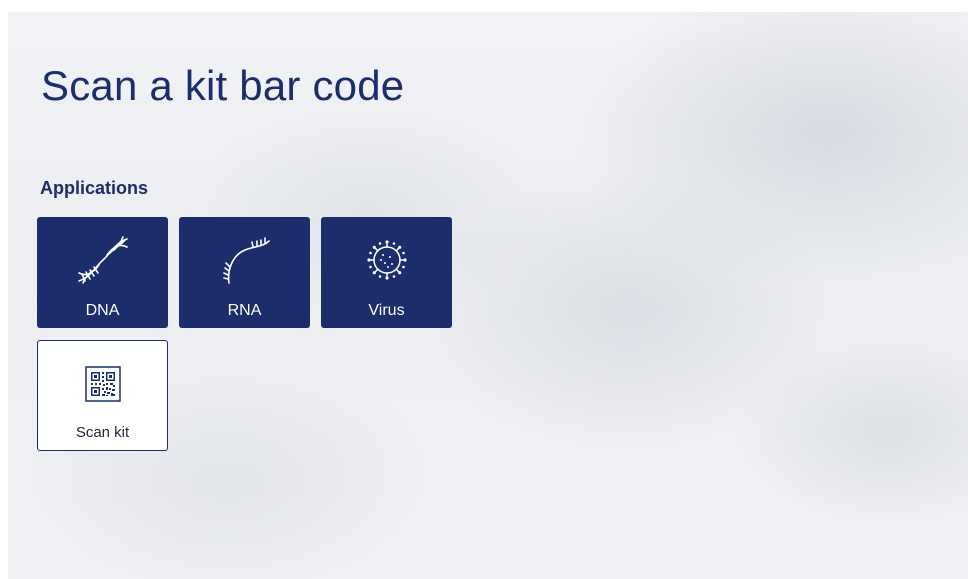  What do you see at coordinates (102, 432) in the screenshot?
I see `scan-kit-label: Scan kit` at bounding box center [102, 432].